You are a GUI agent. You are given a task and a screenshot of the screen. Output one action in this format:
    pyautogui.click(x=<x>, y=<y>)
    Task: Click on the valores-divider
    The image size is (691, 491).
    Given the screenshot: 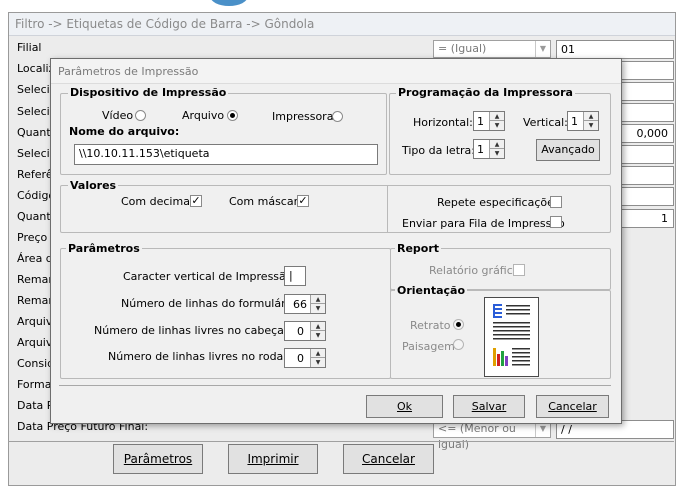 What is the action you would take?
    pyautogui.click(x=387, y=209)
    